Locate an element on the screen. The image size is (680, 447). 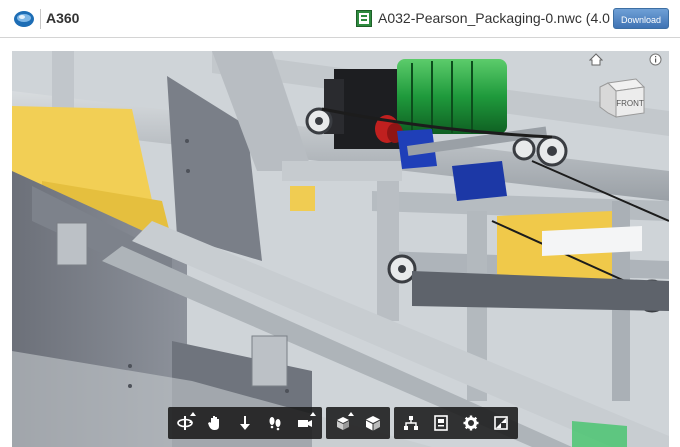
explode-button is located at coordinates (343, 423).